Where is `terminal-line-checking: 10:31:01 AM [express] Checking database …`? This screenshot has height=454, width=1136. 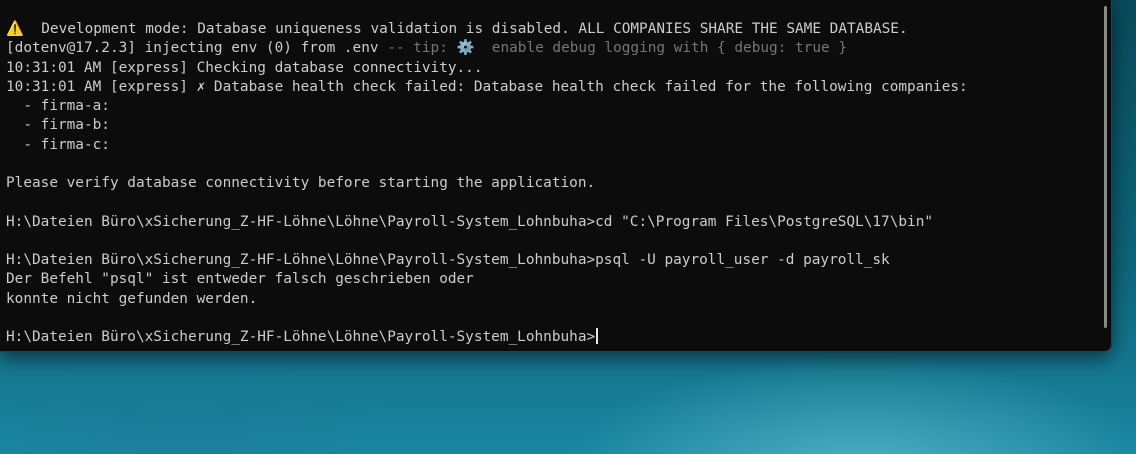
terminal-line-checking: 10:31:01 AM [express] Checking database … is located at coordinates (244, 67).